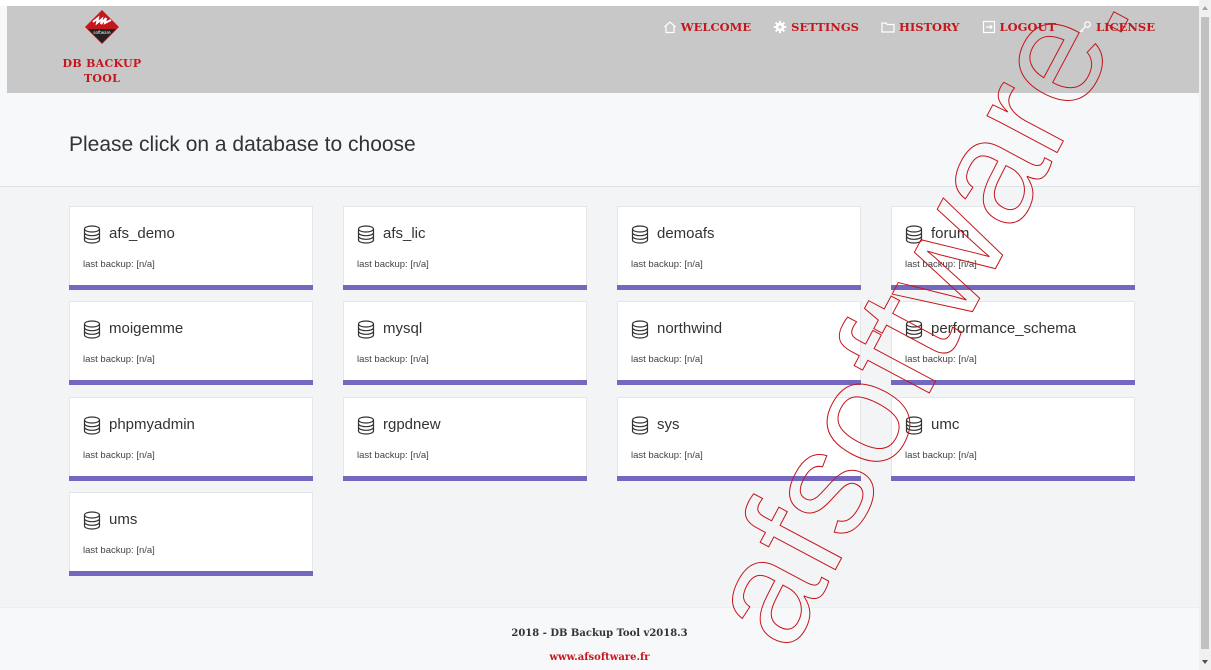 The width and height of the screenshot is (1211, 670). I want to click on database-card-forum: forum last backup: [n/a], so click(1013, 248).